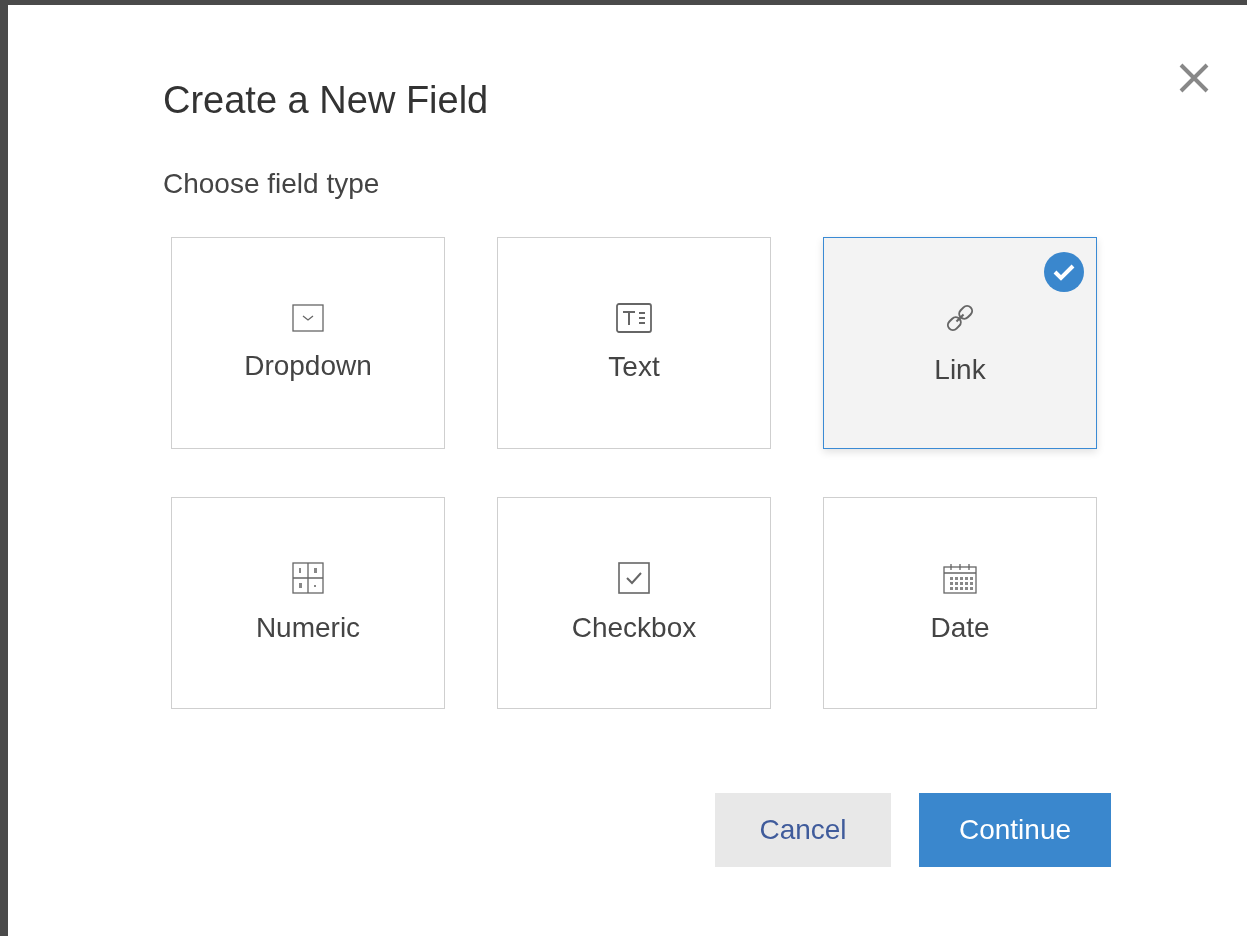 Image resolution: width=1247 pixels, height=936 pixels. Describe the element at coordinates (634, 343) in the screenshot. I see `field-type-card: Text` at that location.